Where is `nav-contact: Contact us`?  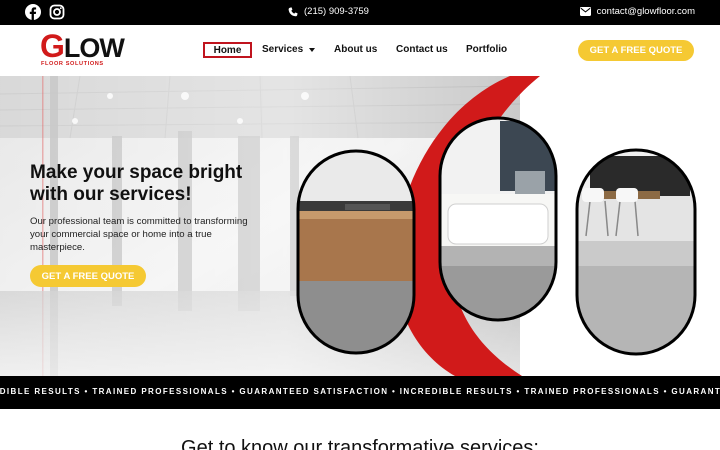 nav-contact: Contact us is located at coordinates (422, 49).